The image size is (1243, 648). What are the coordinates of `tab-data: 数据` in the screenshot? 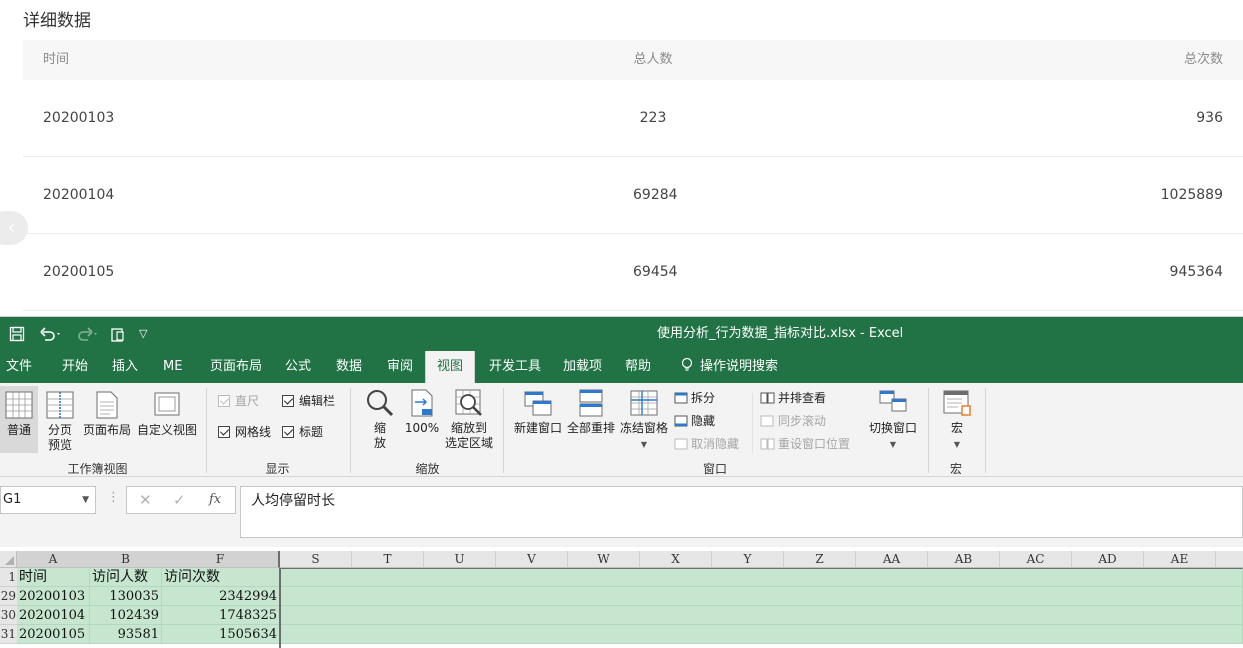 It's located at (349, 367).